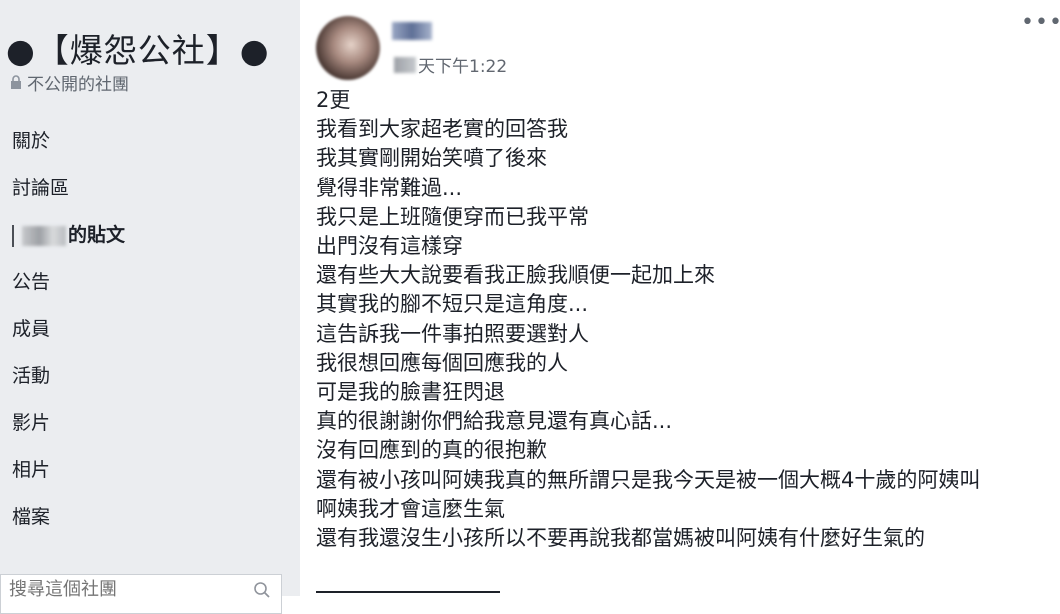  I want to click on nav-item-about: 關於, so click(150, 141).